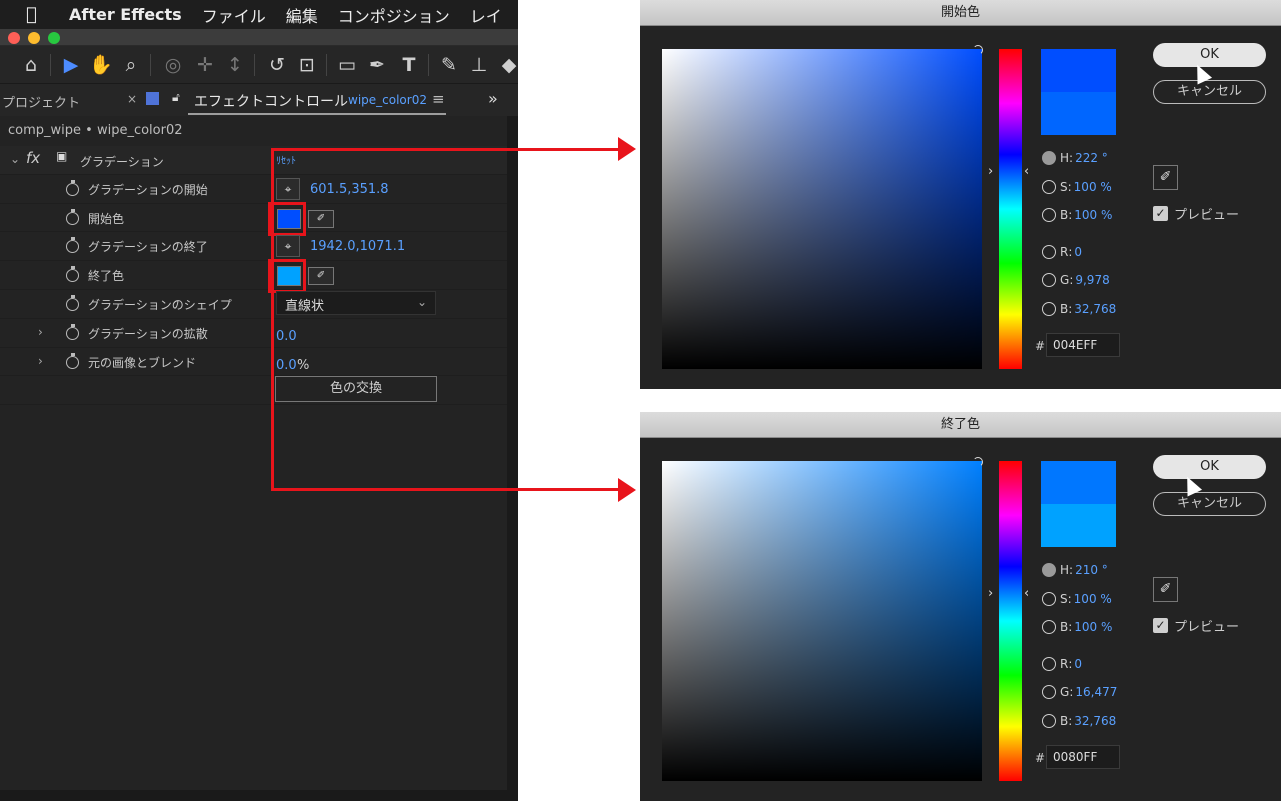  Describe the element at coordinates (234, 15) in the screenshot. I see `menu-file: ファイル` at that location.